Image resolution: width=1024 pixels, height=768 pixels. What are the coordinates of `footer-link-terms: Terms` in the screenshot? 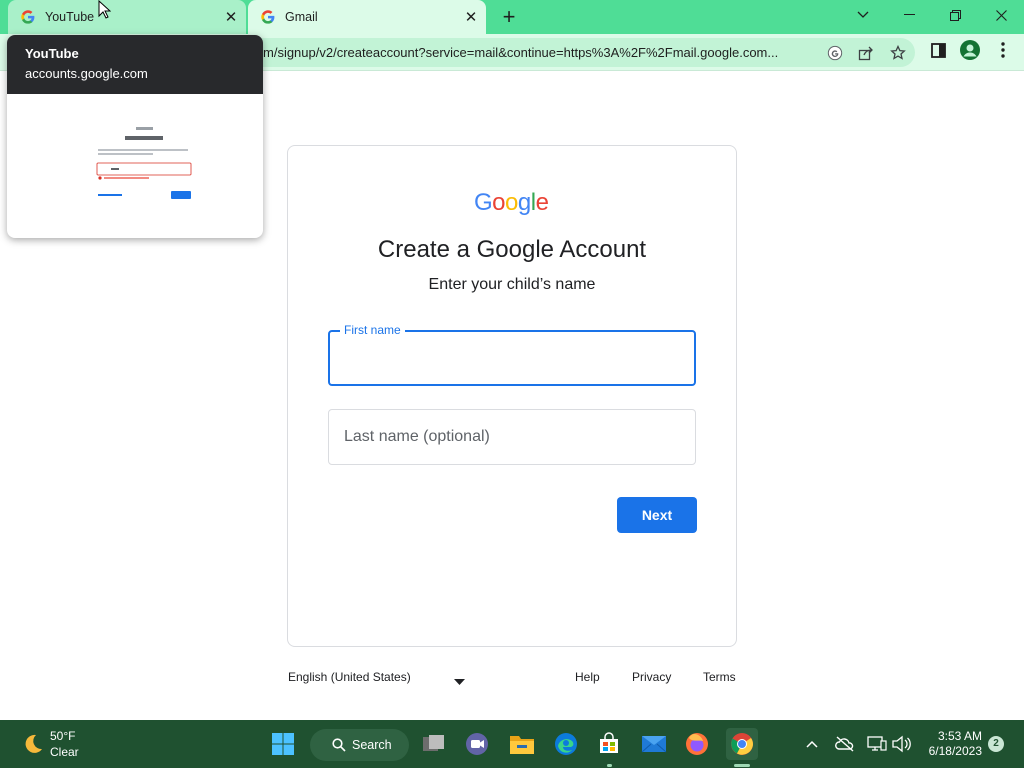 It's located at (719, 677).